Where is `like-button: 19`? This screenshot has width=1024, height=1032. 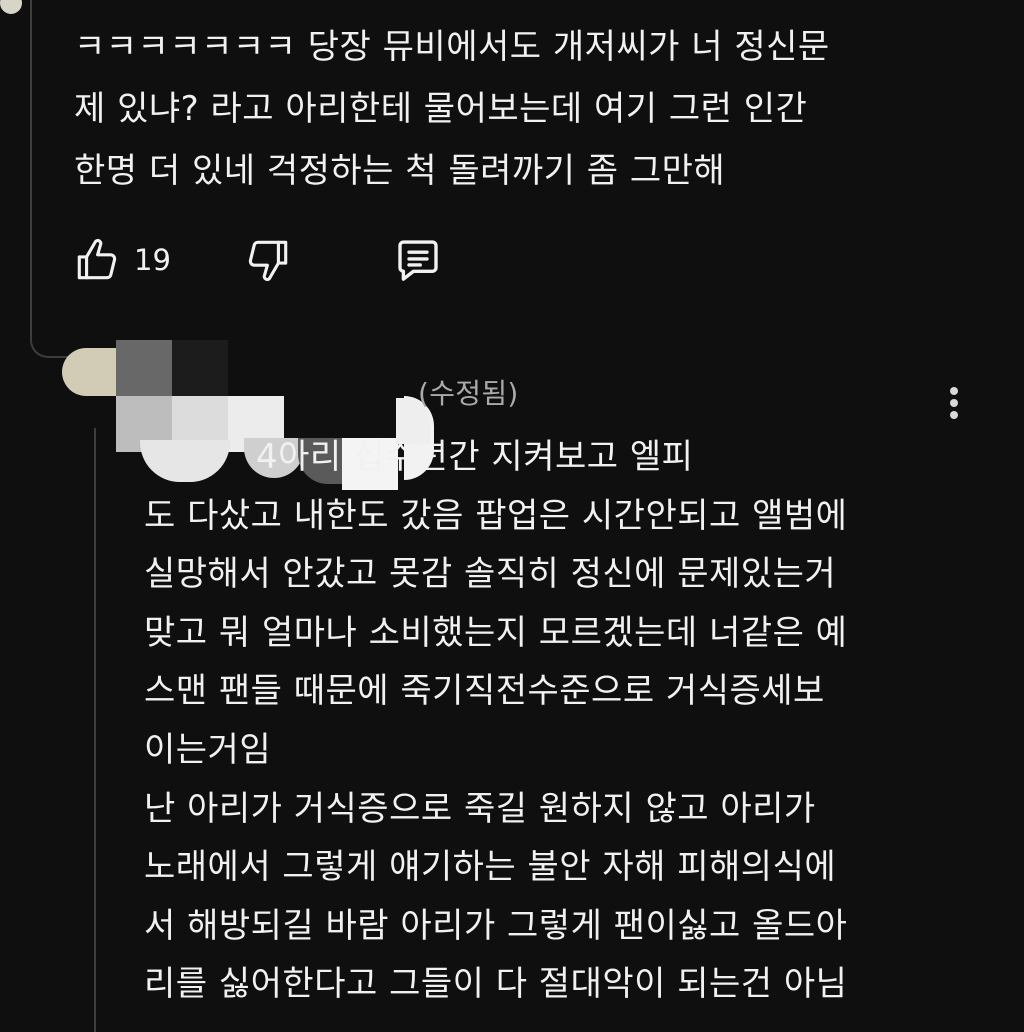
like-button: 19 is located at coordinates (157, 260).